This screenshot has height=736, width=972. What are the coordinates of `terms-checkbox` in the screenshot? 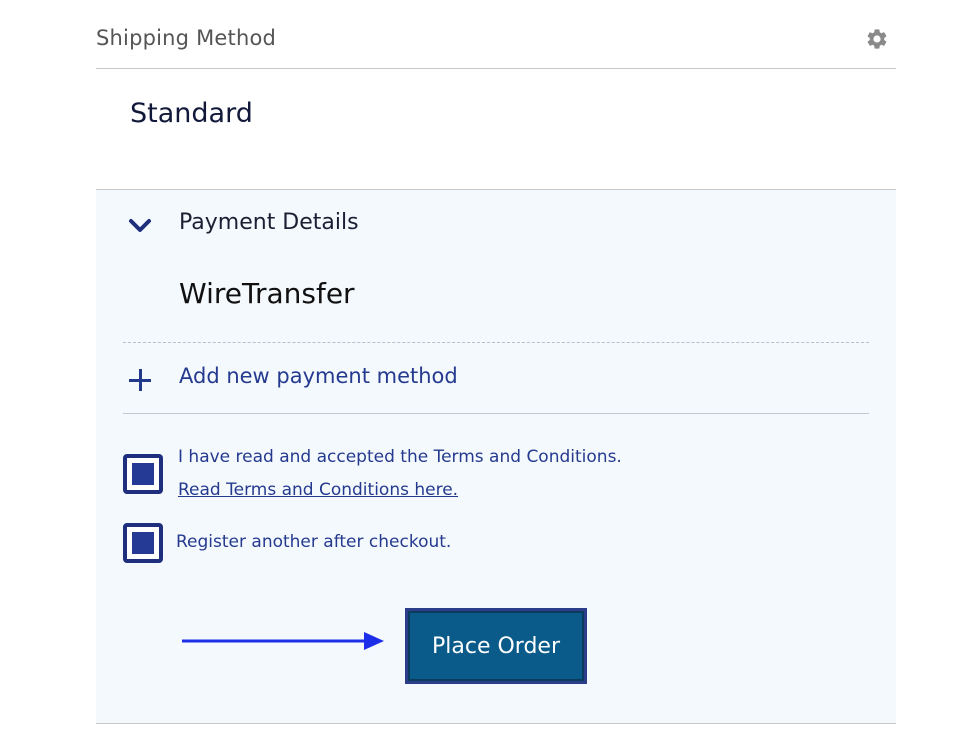 It's located at (143, 474).